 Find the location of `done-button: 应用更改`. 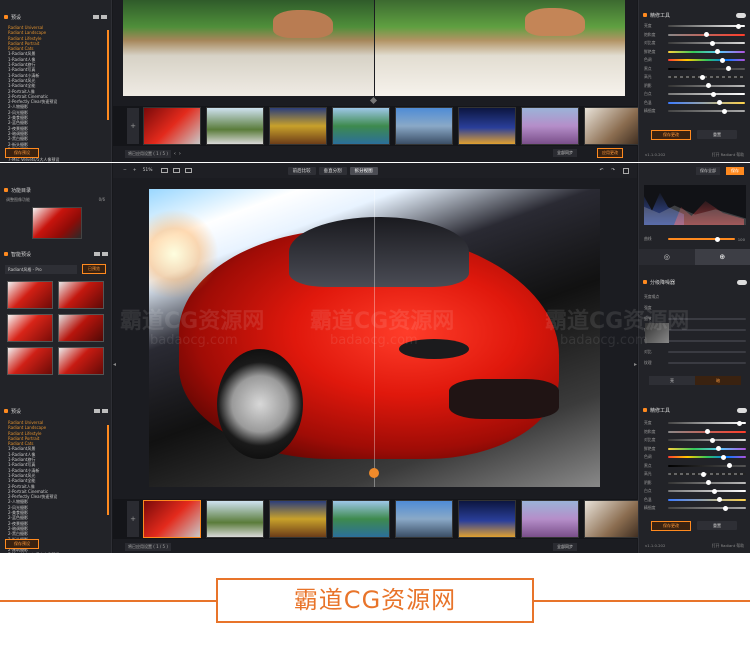

done-button: 应用更改 is located at coordinates (610, 153).